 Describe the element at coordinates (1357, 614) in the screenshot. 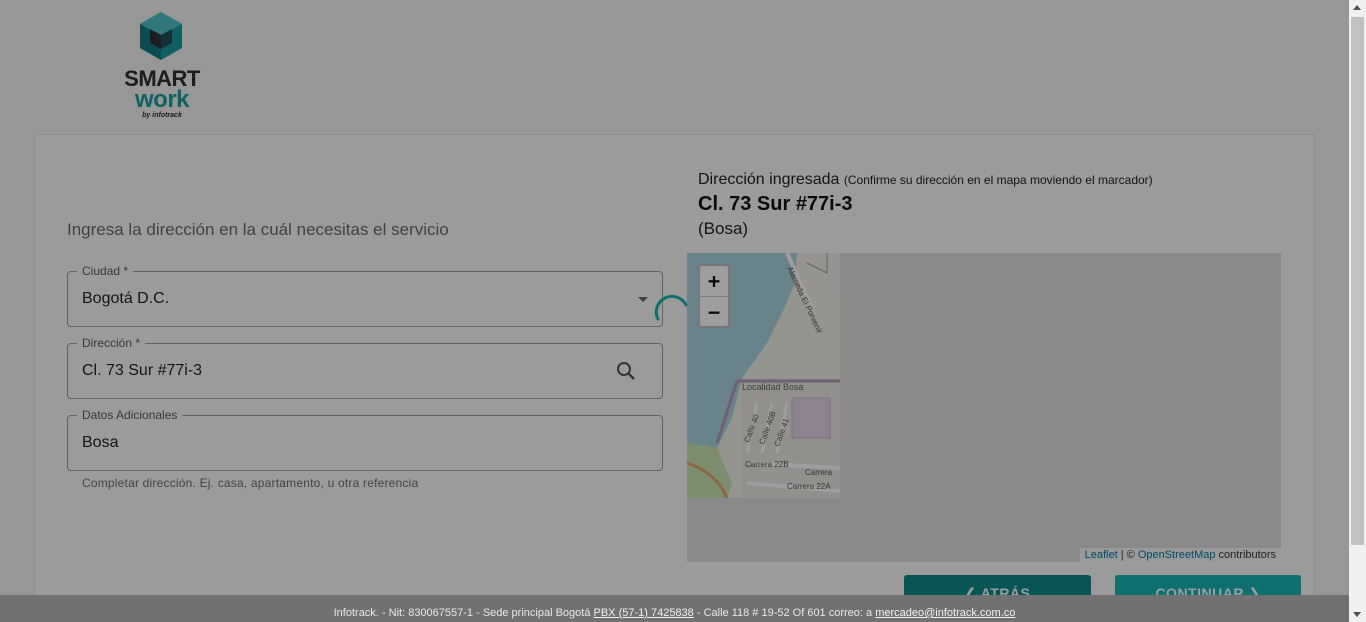

I see `scroll-down-arrow-icon` at that location.